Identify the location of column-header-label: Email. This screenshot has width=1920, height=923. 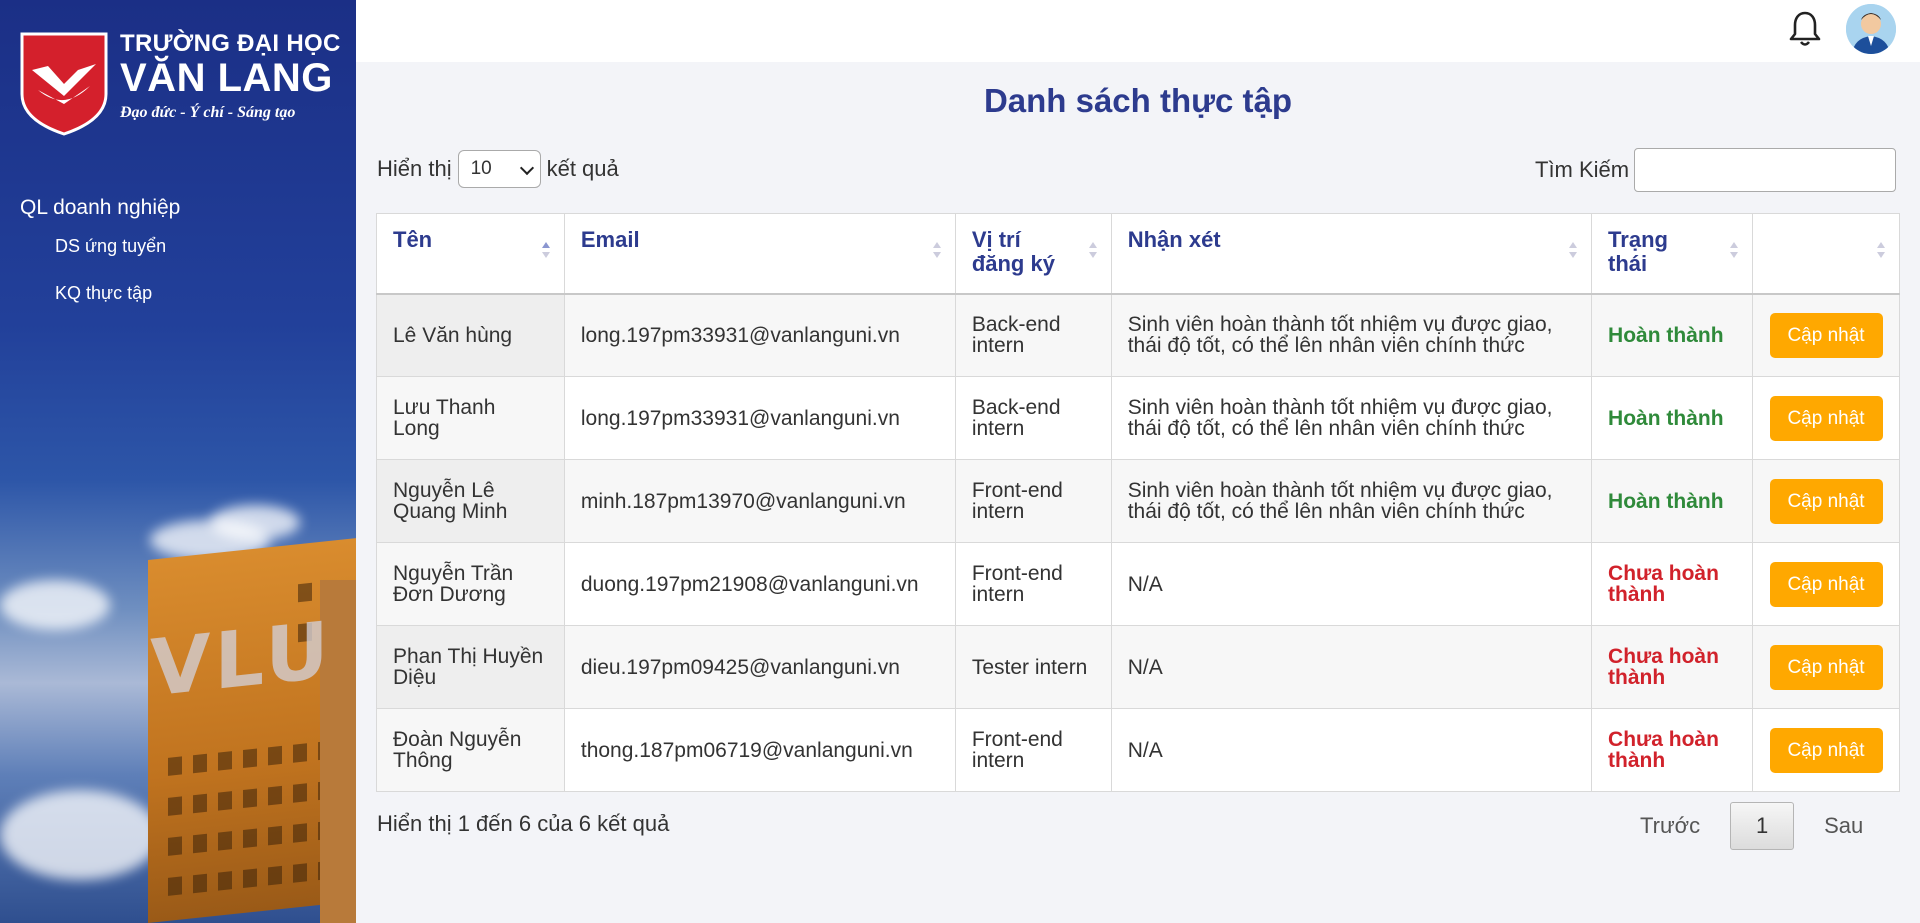
(610, 239).